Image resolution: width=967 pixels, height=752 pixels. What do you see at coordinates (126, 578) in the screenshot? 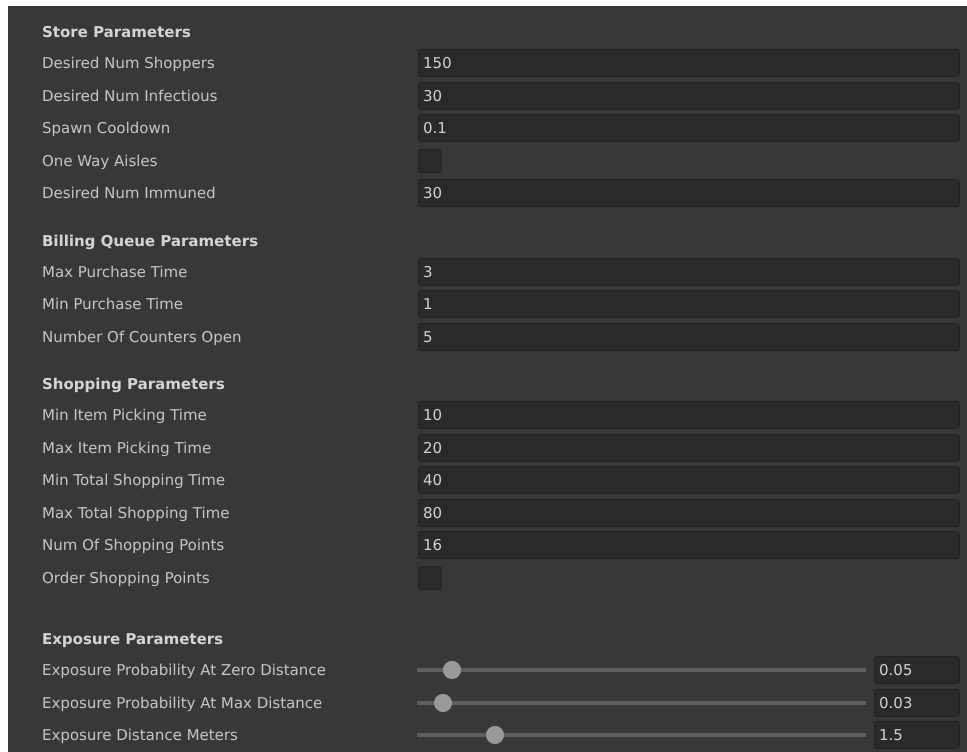
I see `field-label: Order Shopping Points` at bounding box center [126, 578].